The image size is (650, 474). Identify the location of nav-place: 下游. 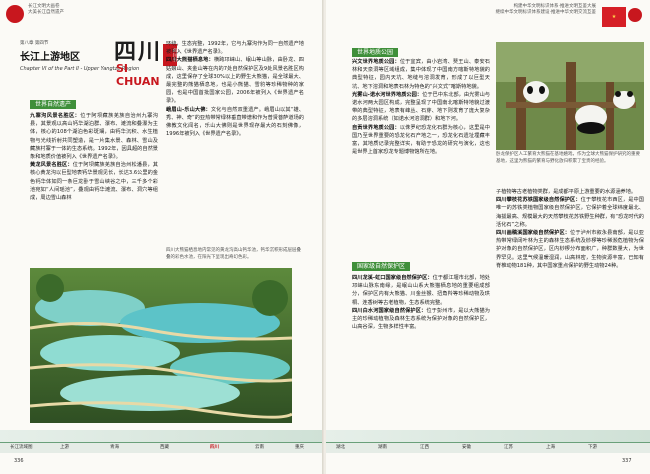
(592, 448).